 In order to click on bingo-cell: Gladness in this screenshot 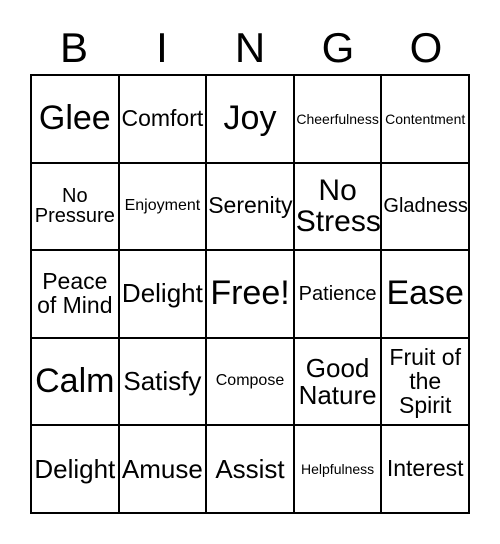, I will do `click(426, 207)`.